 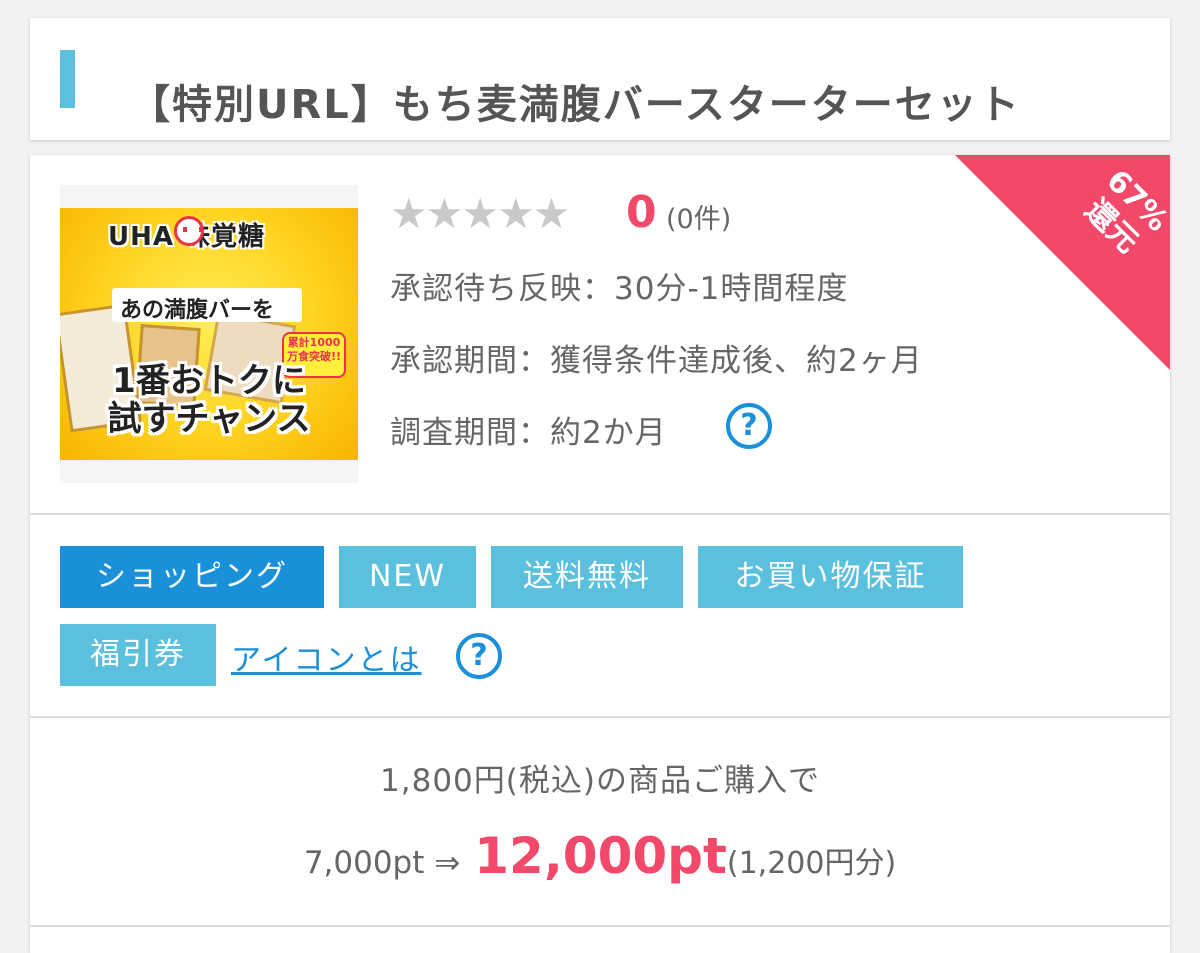 What do you see at coordinates (811, 863) in the screenshot?
I see `points-yen-value: (1,200円分)` at bounding box center [811, 863].